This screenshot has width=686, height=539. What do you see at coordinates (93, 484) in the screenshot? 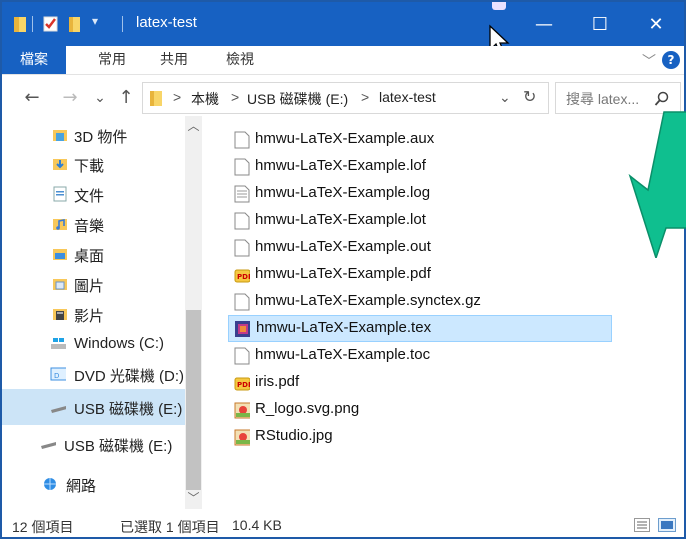
I see `nav-item-network: 網路` at bounding box center [93, 484].